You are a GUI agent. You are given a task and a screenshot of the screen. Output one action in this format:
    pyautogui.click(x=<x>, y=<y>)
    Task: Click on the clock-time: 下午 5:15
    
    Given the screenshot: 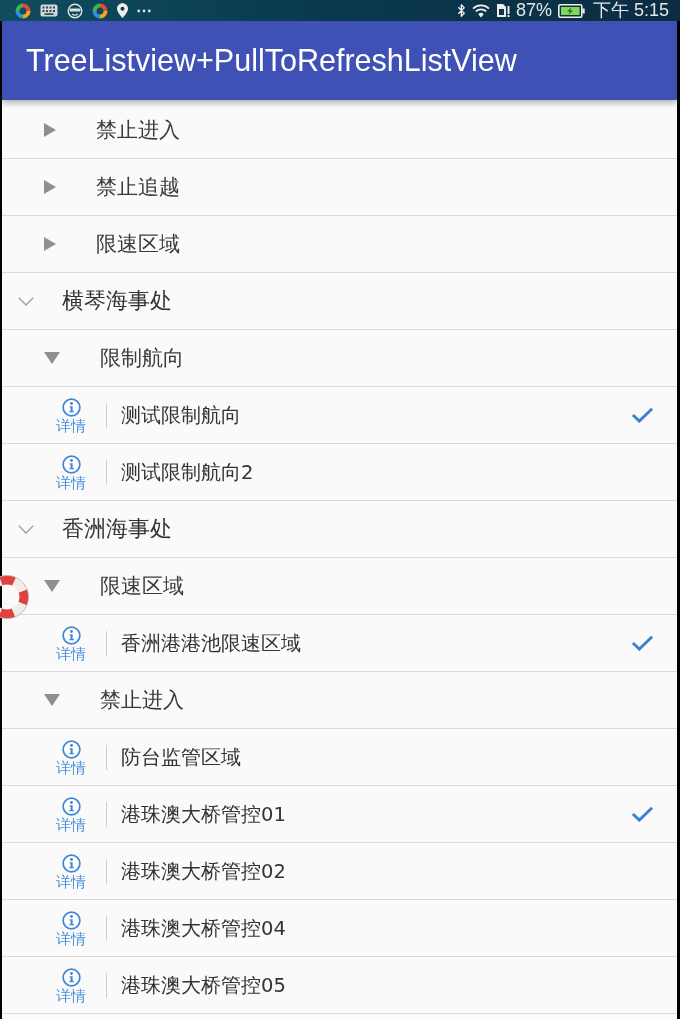 What is the action you would take?
    pyautogui.click(x=630, y=10)
    